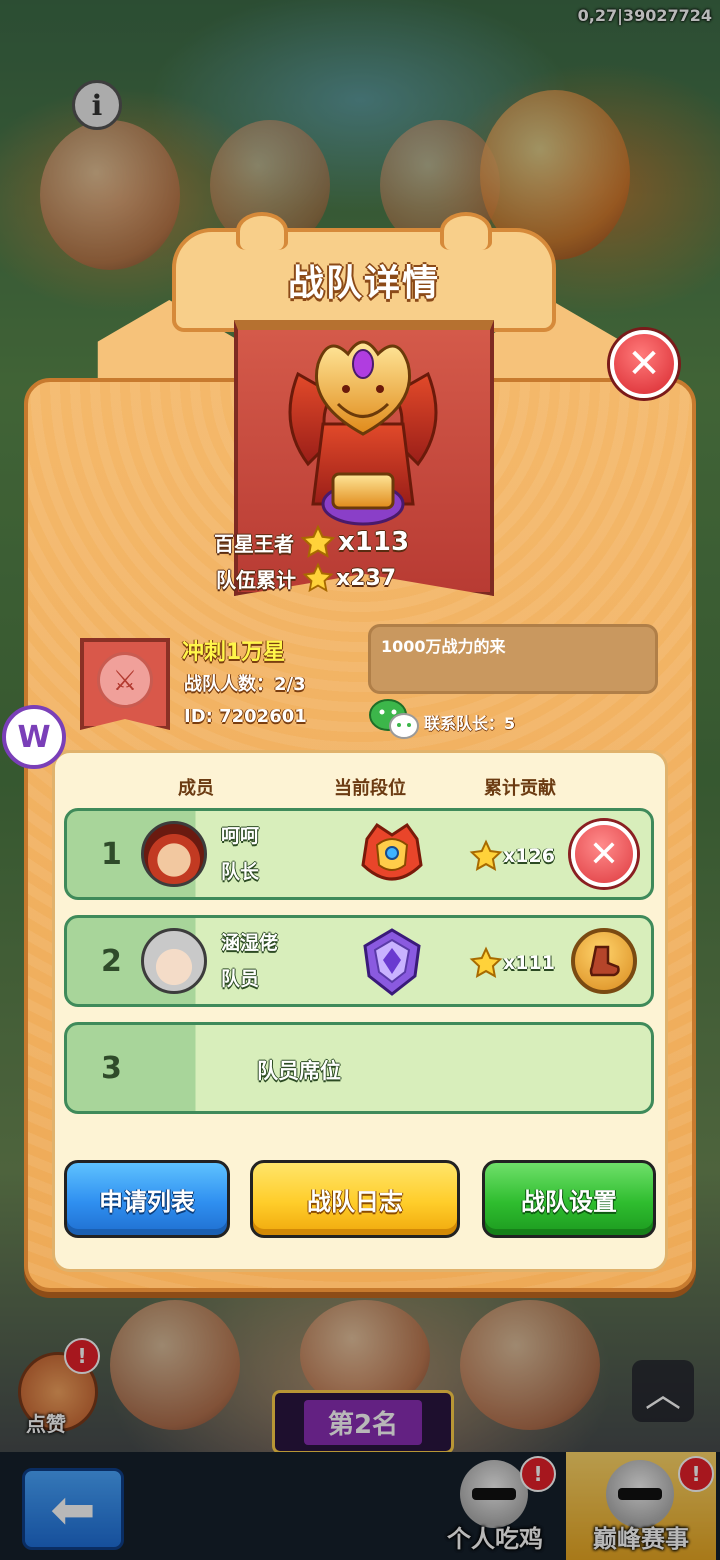 This screenshot has width=720, height=1560. Describe the element at coordinates (374, 542) in the screenshot. I see `stat-value: x113` at that location.